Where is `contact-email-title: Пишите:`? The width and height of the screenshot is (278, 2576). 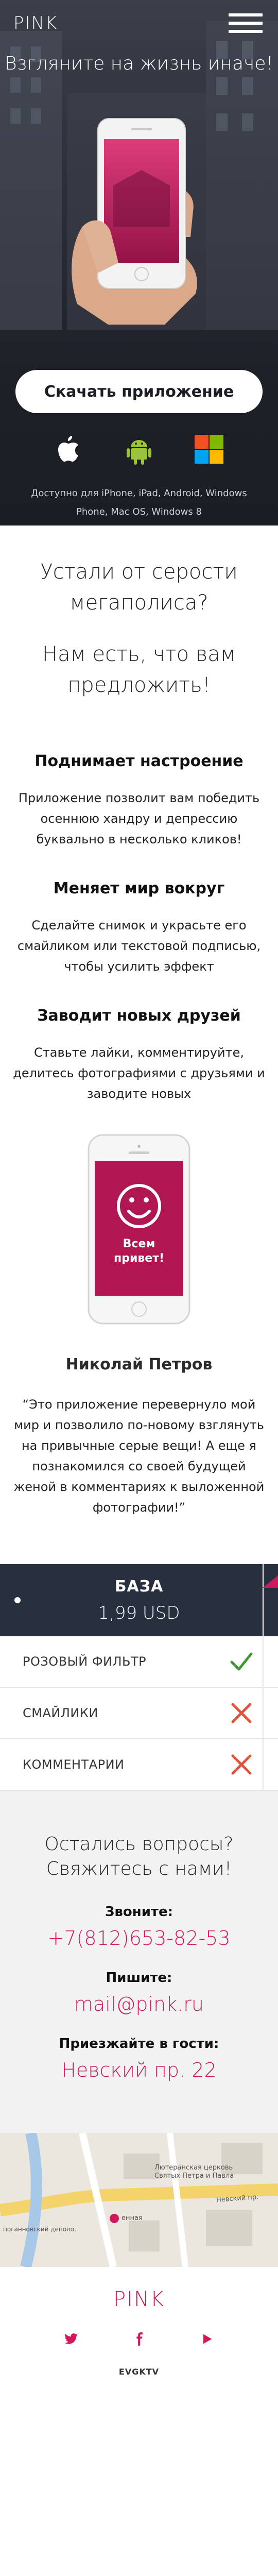
contact-email-title: Пишите: is located at coordinates (139, 1978).